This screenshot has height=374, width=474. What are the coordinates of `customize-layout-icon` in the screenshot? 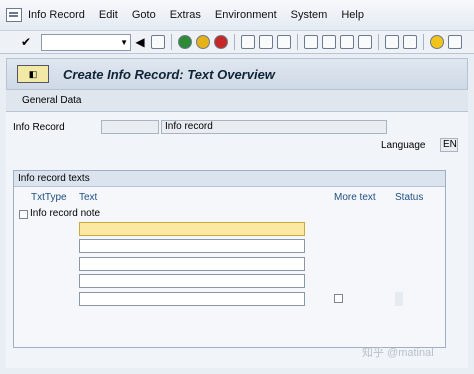 It's located at (455, 42).